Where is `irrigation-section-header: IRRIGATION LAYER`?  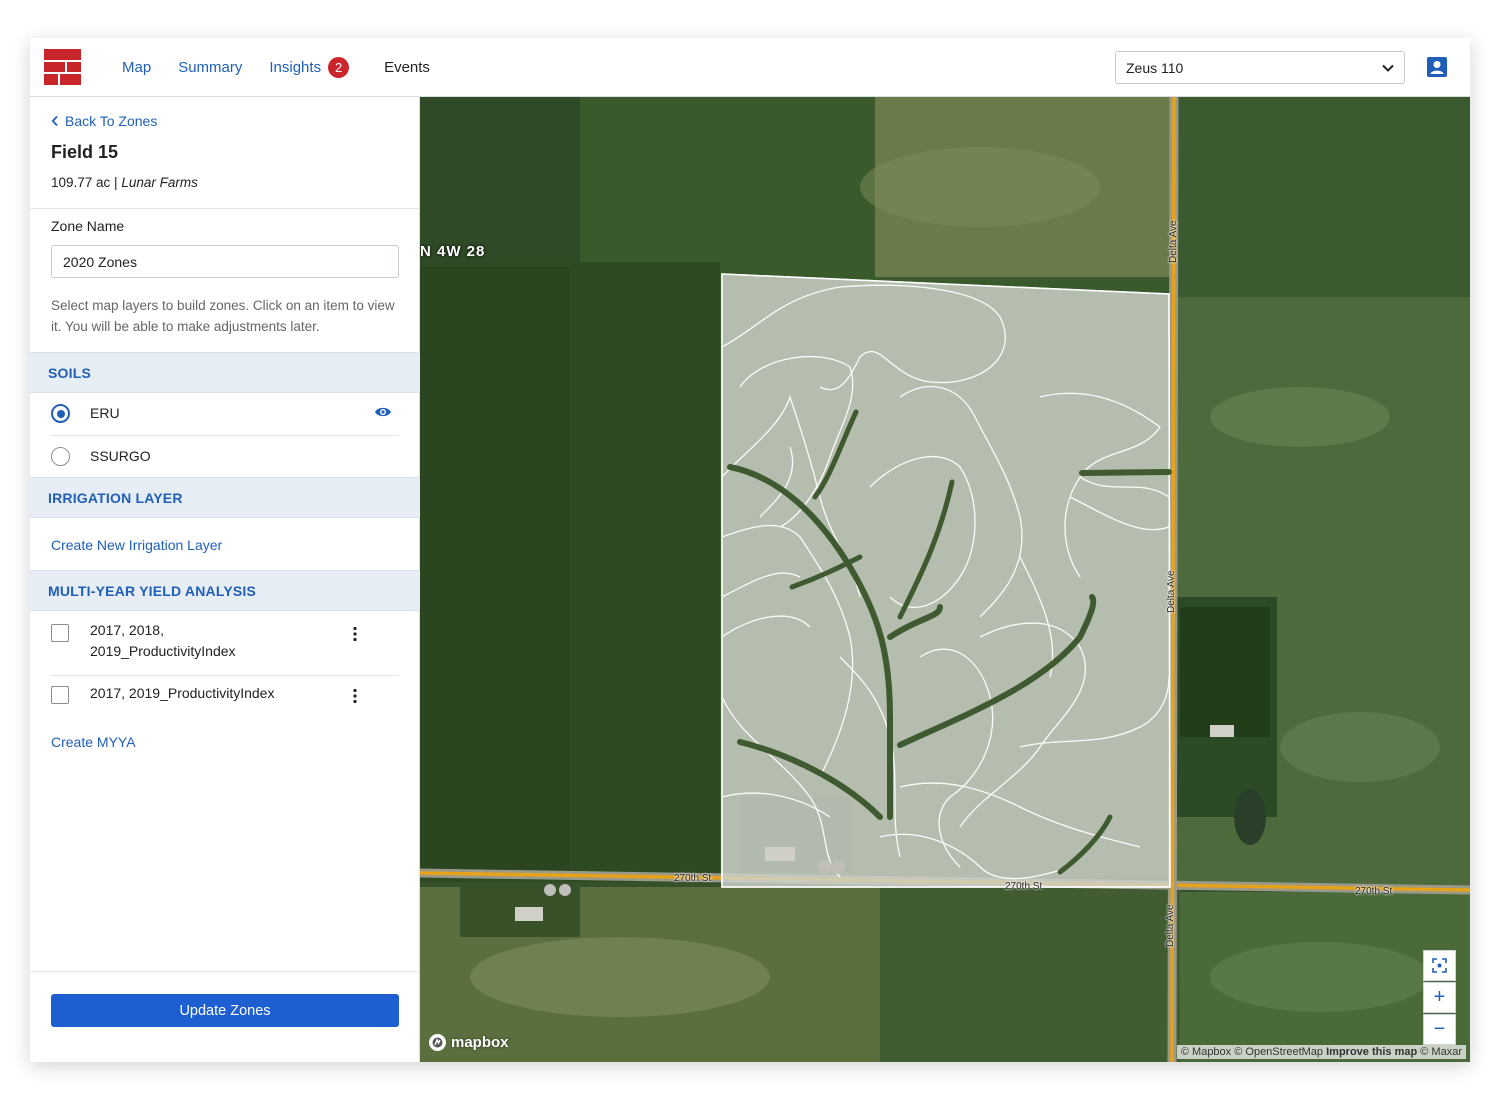 irrigation-section-header: IRRIGATION LAYER is located at coordinates (225, 497).